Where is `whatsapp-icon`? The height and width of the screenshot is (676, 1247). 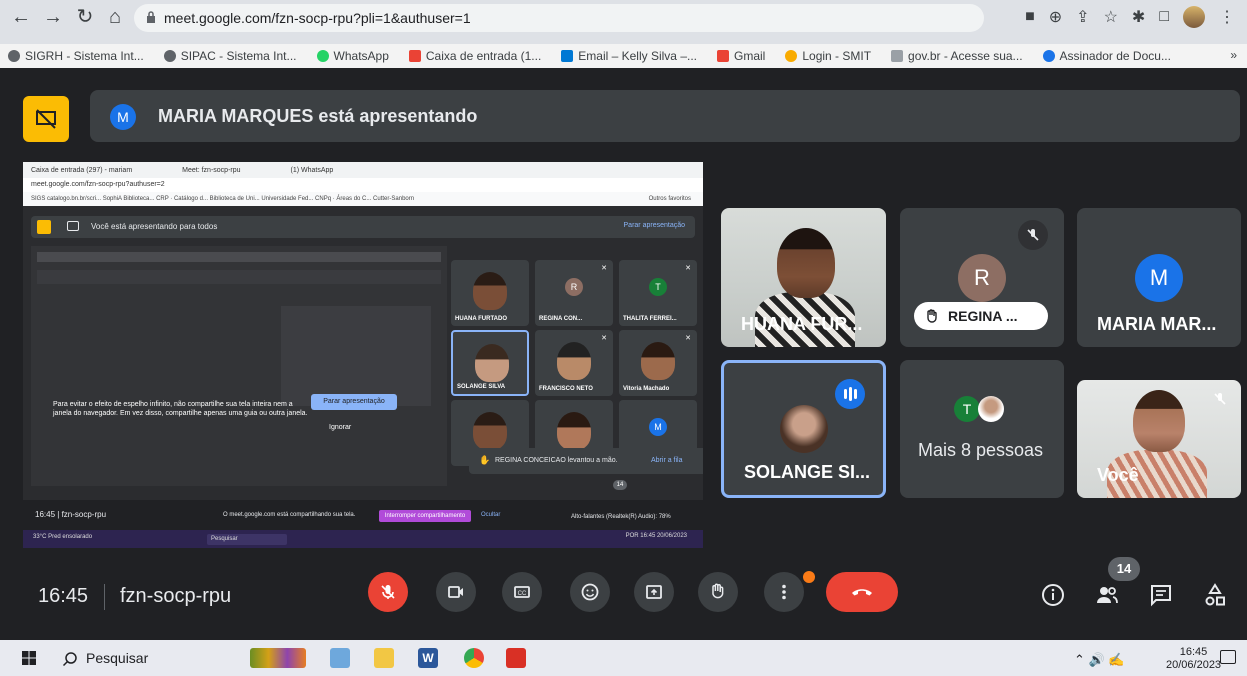 whatsapp-icon is located at coordinates (322, 56).